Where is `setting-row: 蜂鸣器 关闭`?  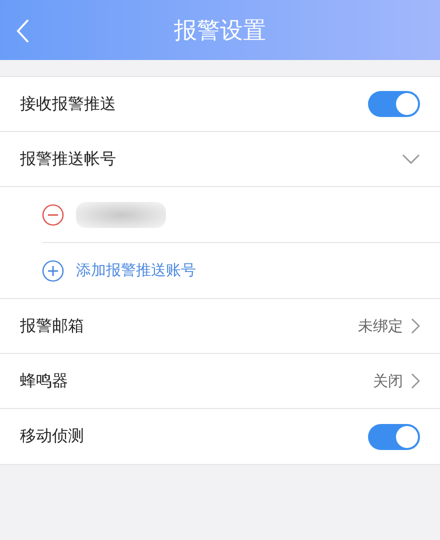
setting-row: 蜂鸣器 关闭 is located at coordinates (220, 381).